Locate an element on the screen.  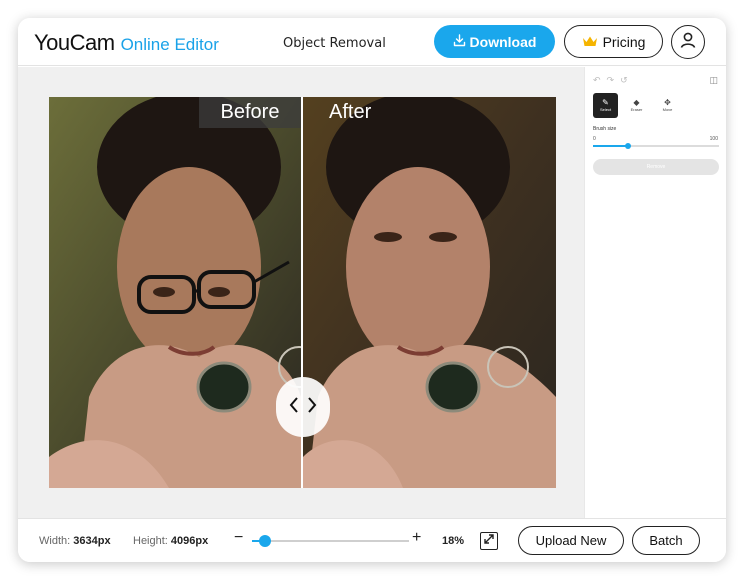
app-logo: YouCam Online Editor is located at coordinates (126, 43).